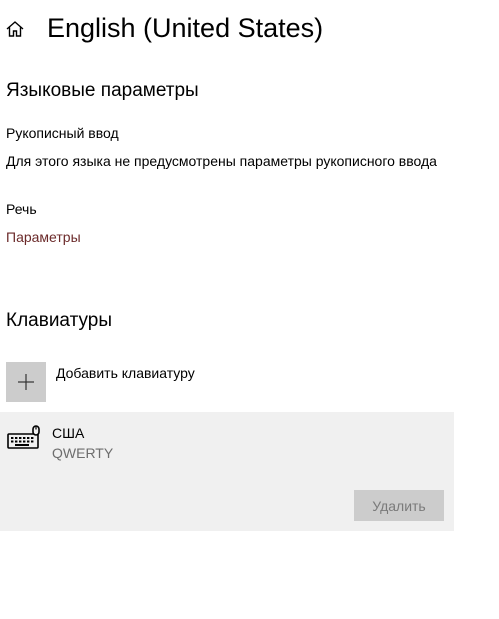 The image size is (499, 619). What do you see at coordinates (125, 373) in the screenshot?
I see `add-keyboard-label: Добавить клавиатуру` at bounding box center [125, 373].